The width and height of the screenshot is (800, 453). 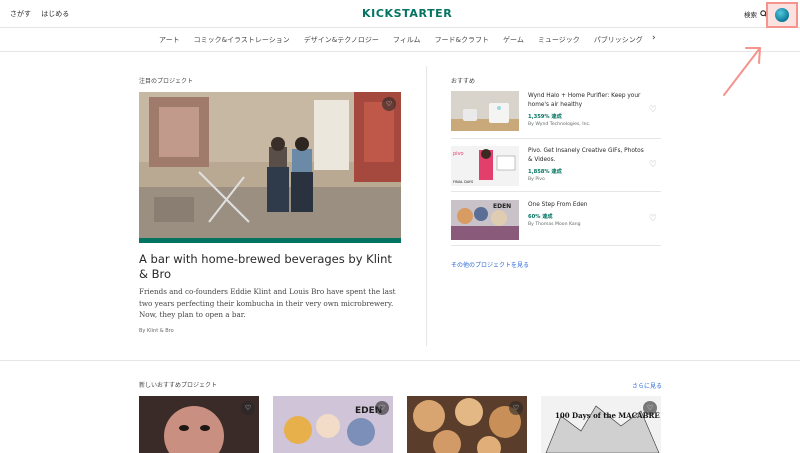 I want to click on user-avatar-button, so click(x=782, y=15).